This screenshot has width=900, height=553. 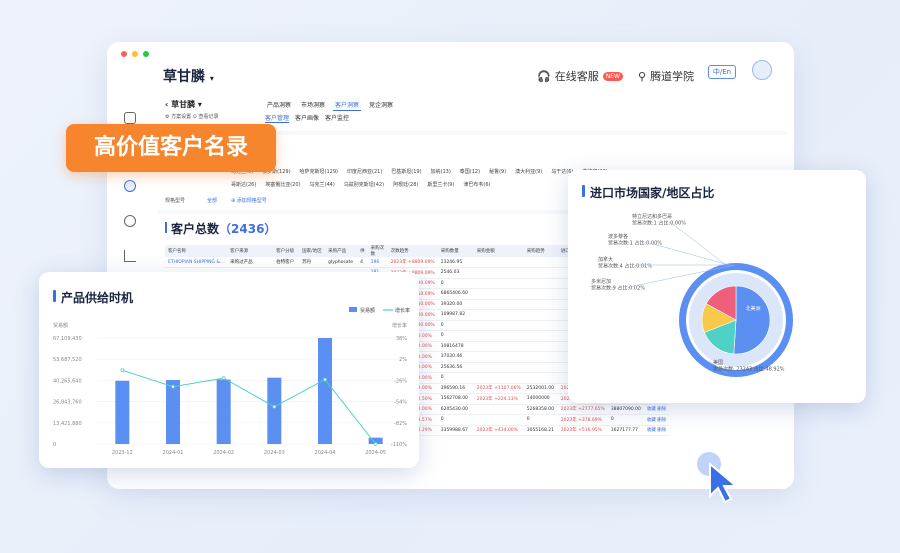 I want to click on tab-customer-insight: 客户洞察, so click(x=347, y=105).